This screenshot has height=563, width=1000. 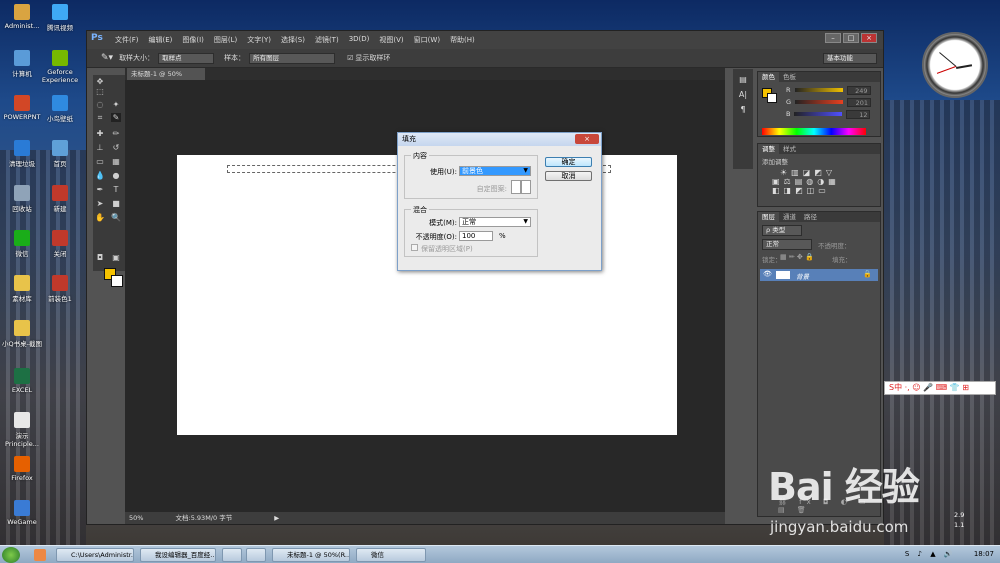 What do you see at coordinates (767, 274) in the screenshot?
I see `layer-visibility-icon: 👁` at bounding box center [767, 274].